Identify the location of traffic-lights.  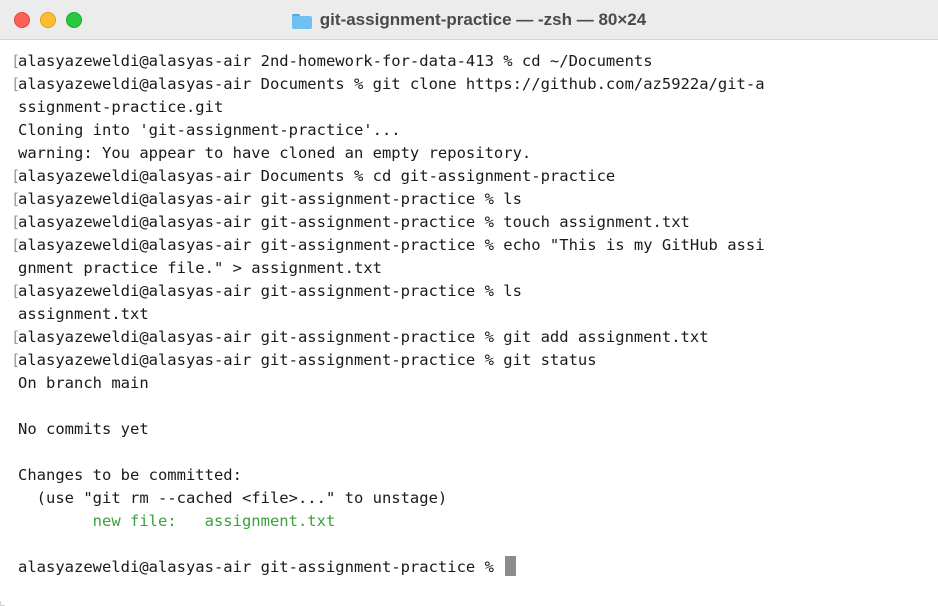
(48, 20).